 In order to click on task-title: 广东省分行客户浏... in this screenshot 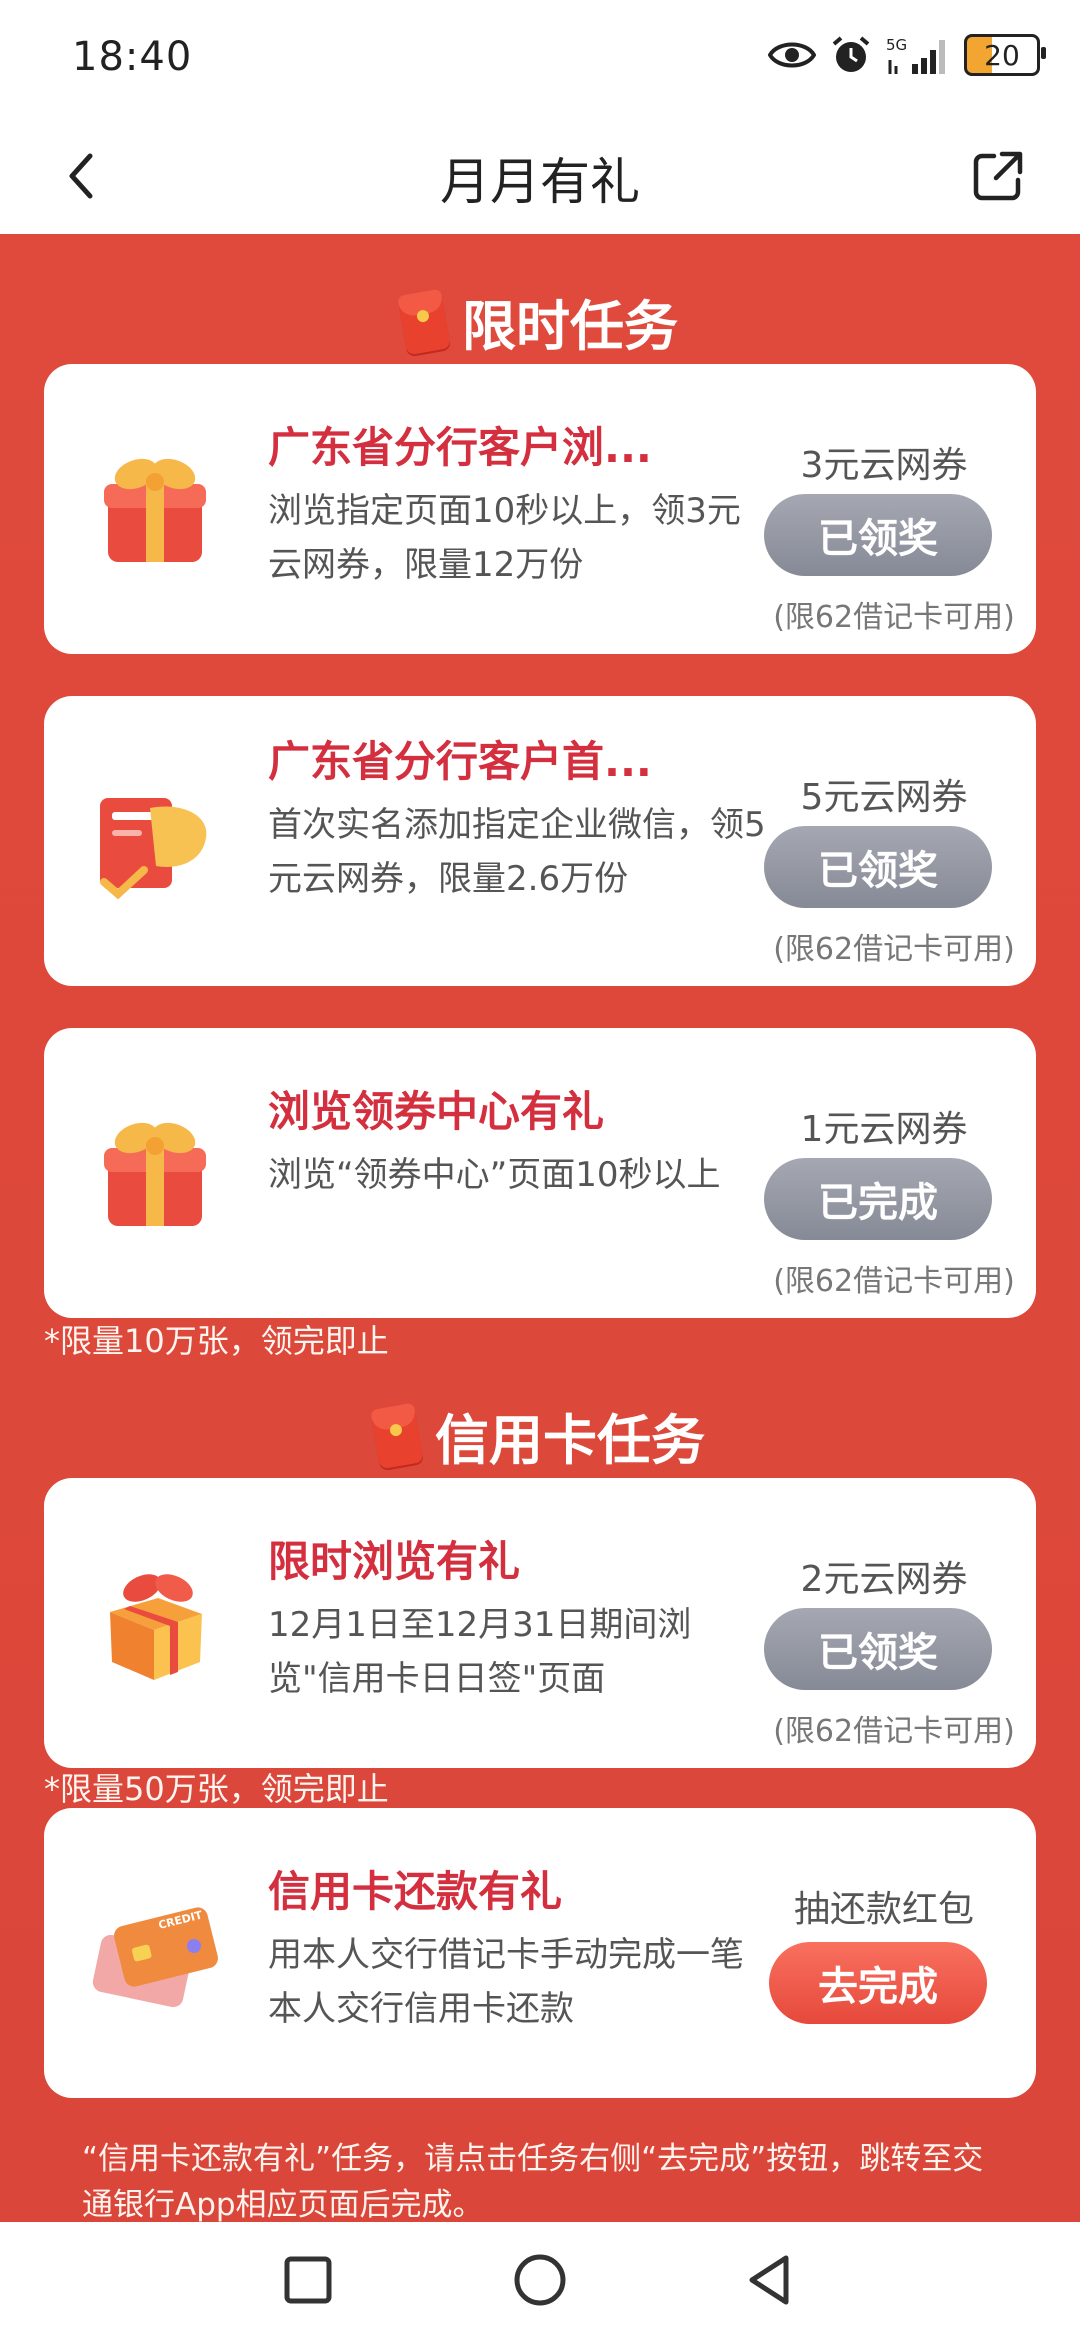, I will do `click(460, 447)`.